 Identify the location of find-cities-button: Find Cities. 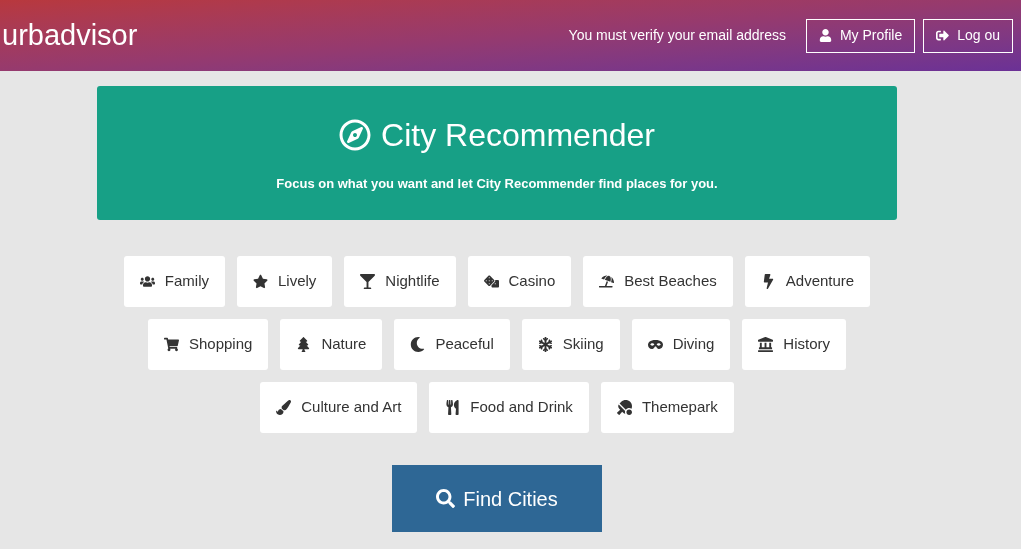
(497, 498).